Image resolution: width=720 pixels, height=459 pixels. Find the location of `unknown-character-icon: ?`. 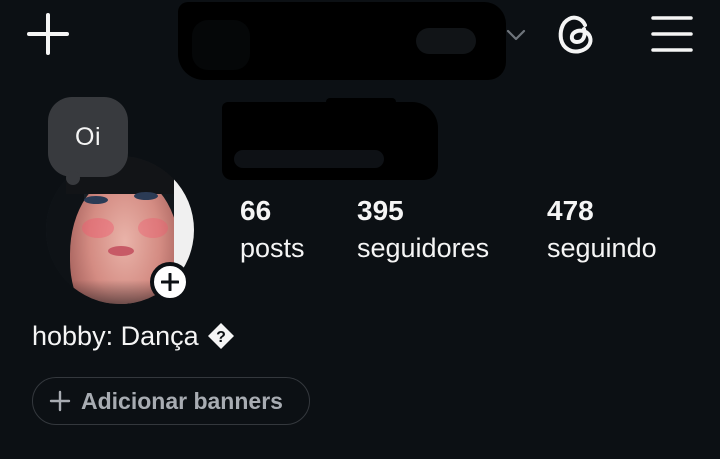

unknown-character-icon: ? is located at coordinates (221, 336).